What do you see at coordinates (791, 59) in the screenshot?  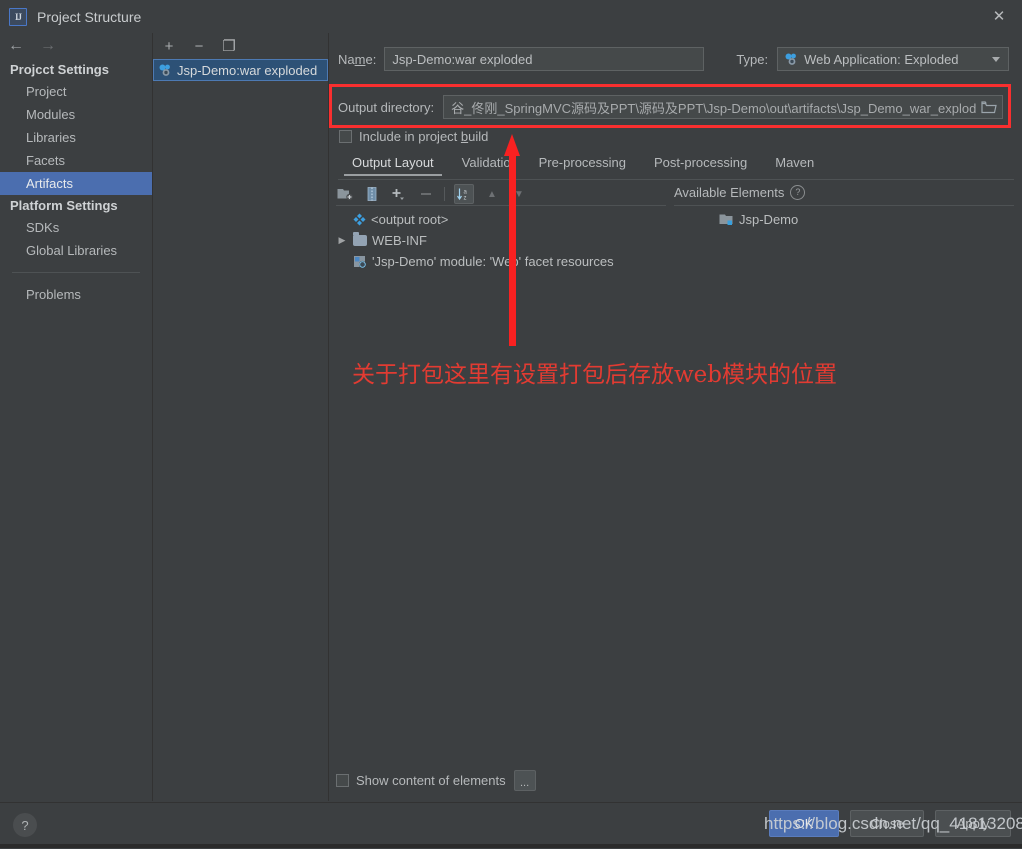 I see `web-application-icon` at bounding box center [791, 59].